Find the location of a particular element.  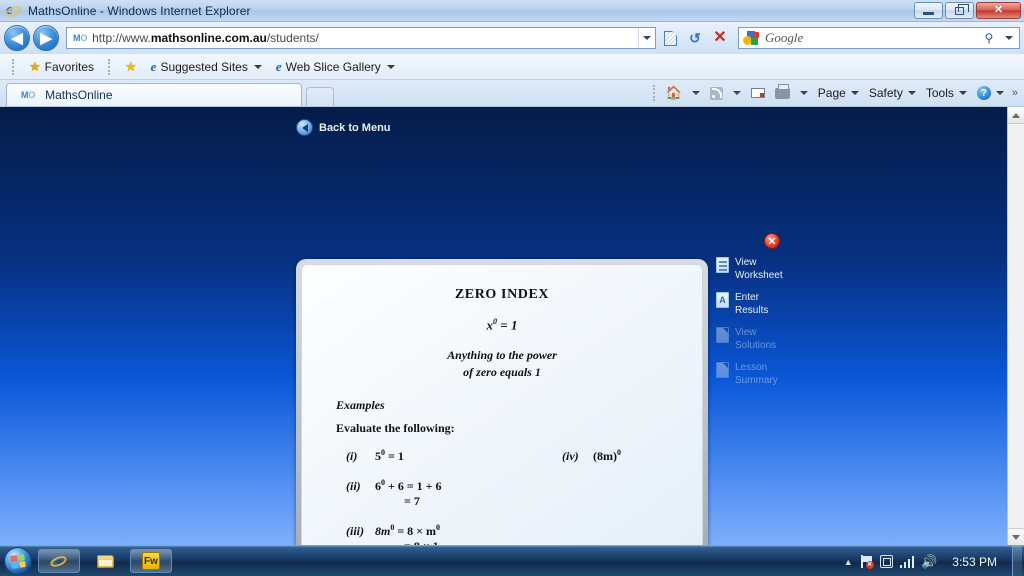

favorites-label: Favorites is located at coordinates (69, 66).